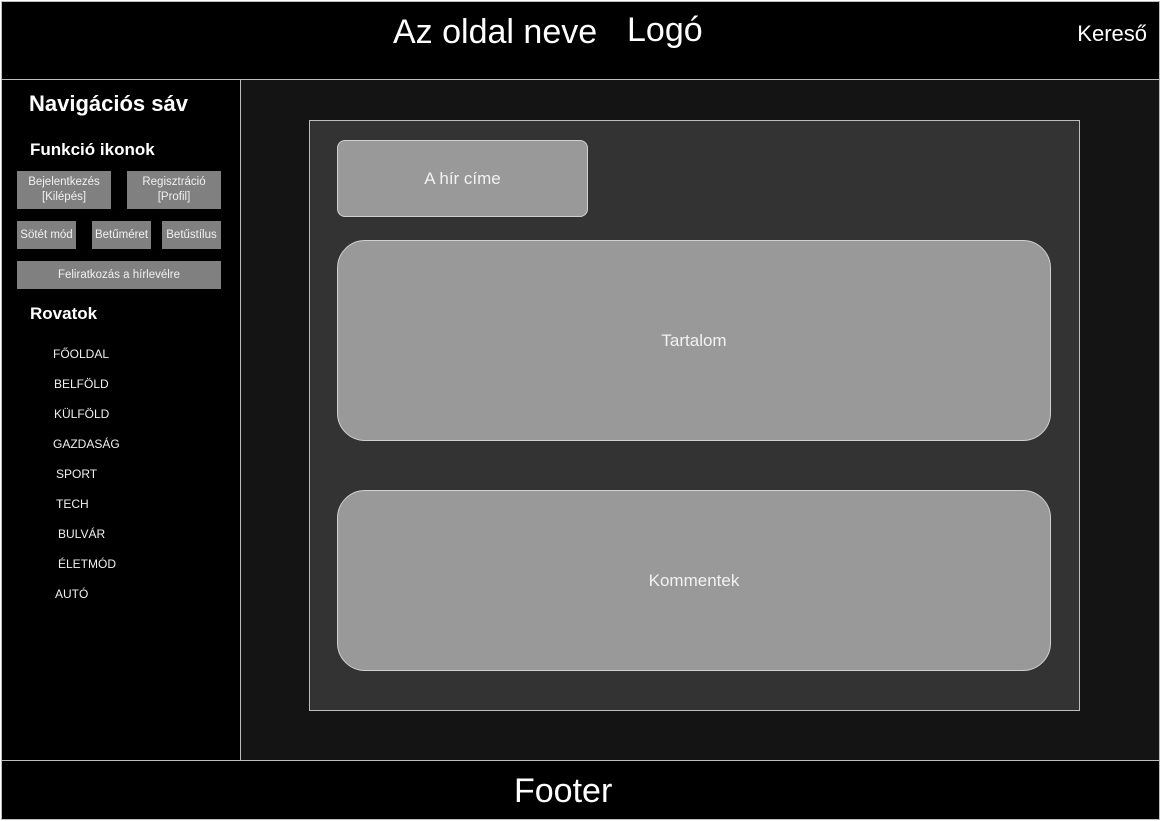 Image resolution: width=1161 pixels, height=821 pixels. Describe the element at coordinates (495, 32) in the screenshot. I see `site-name: Az oldal neve` at that location.